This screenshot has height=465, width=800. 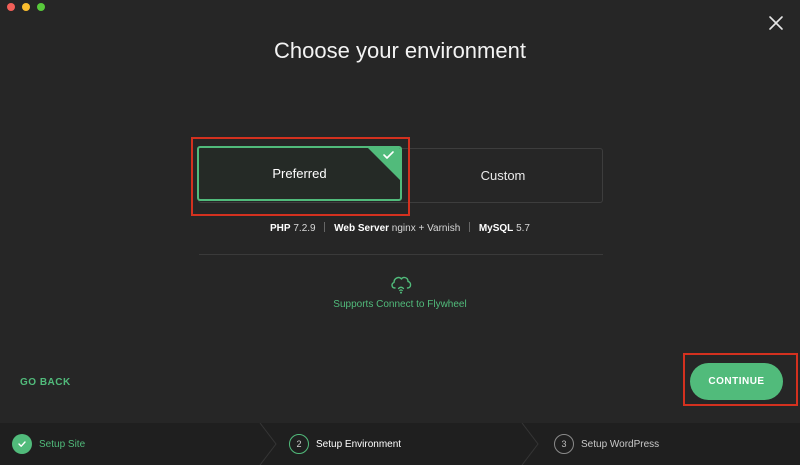 What do you see at coordinates (426, 228) in the screenshot?
I see `web-server-value: nginx + Varnish` at bounding box center [426, 228].